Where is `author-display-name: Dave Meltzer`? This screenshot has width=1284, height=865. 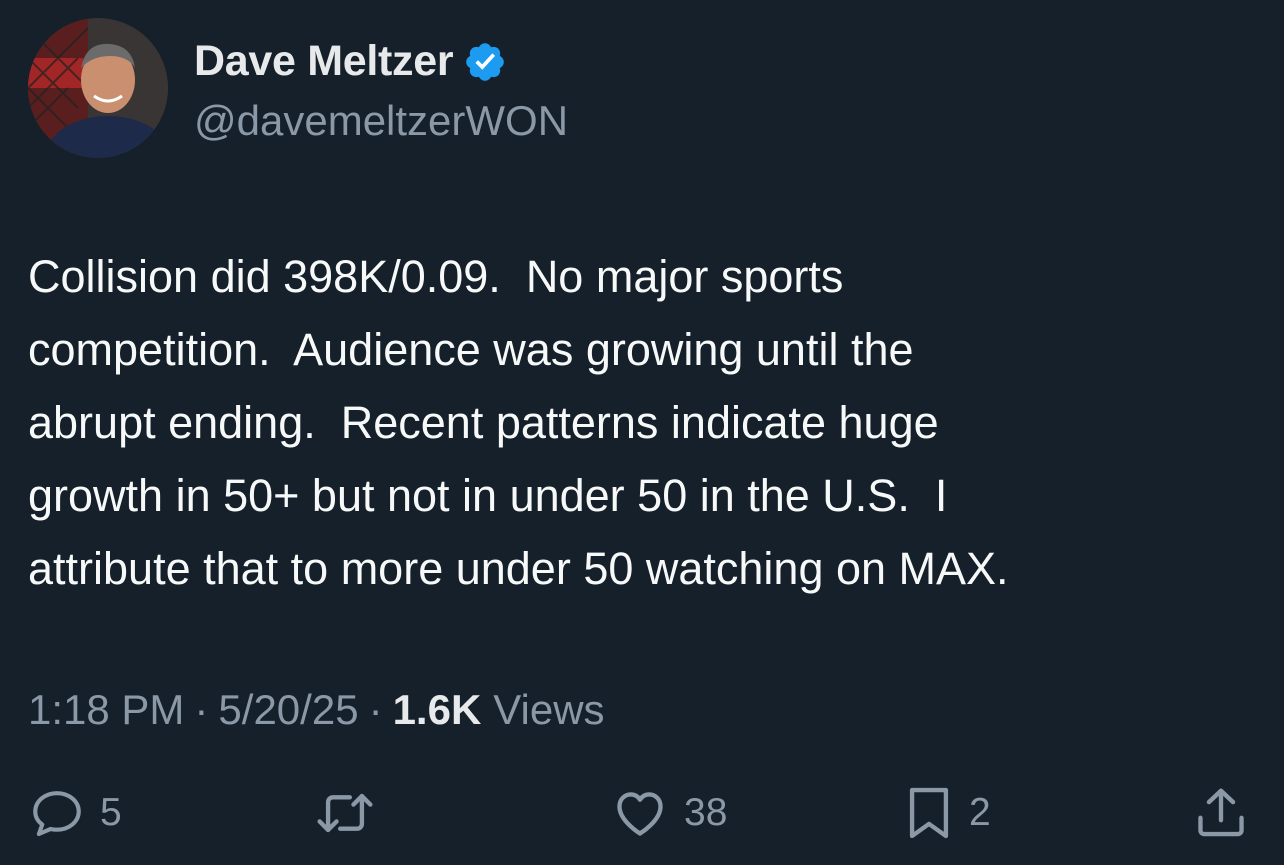
author-display-name: Dave Meltzer is located at coordinates (324, 61).